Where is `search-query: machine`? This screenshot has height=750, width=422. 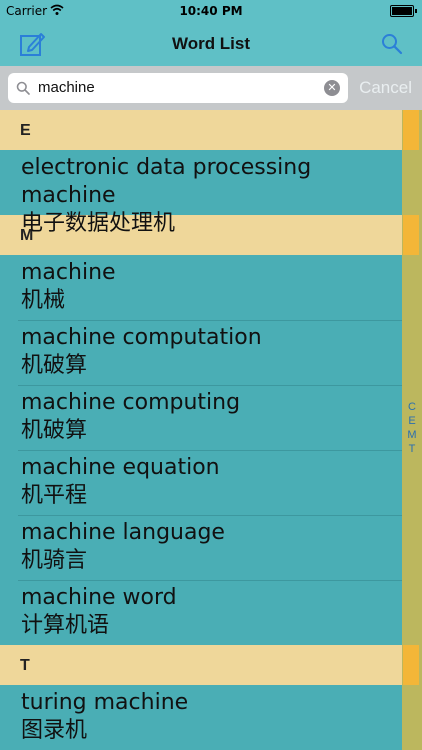
search-query: machine is located at coordinates (66, 87).